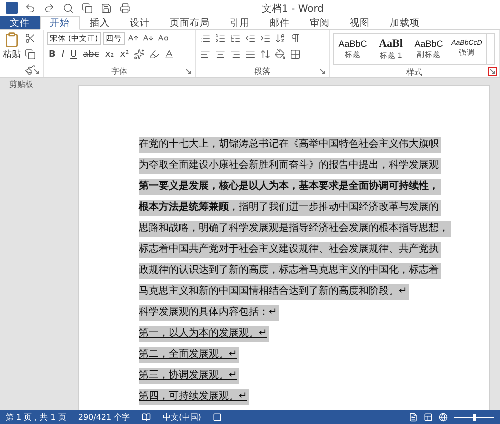 The height and width of the screenshot is (424, 500). What do you see at coordinates (274, 292) in the screenshot?
I see `document-text: 马克思主义和新的中国国情相结合达到了新的高度和阶段。↵` at bounding box center [274, 292].